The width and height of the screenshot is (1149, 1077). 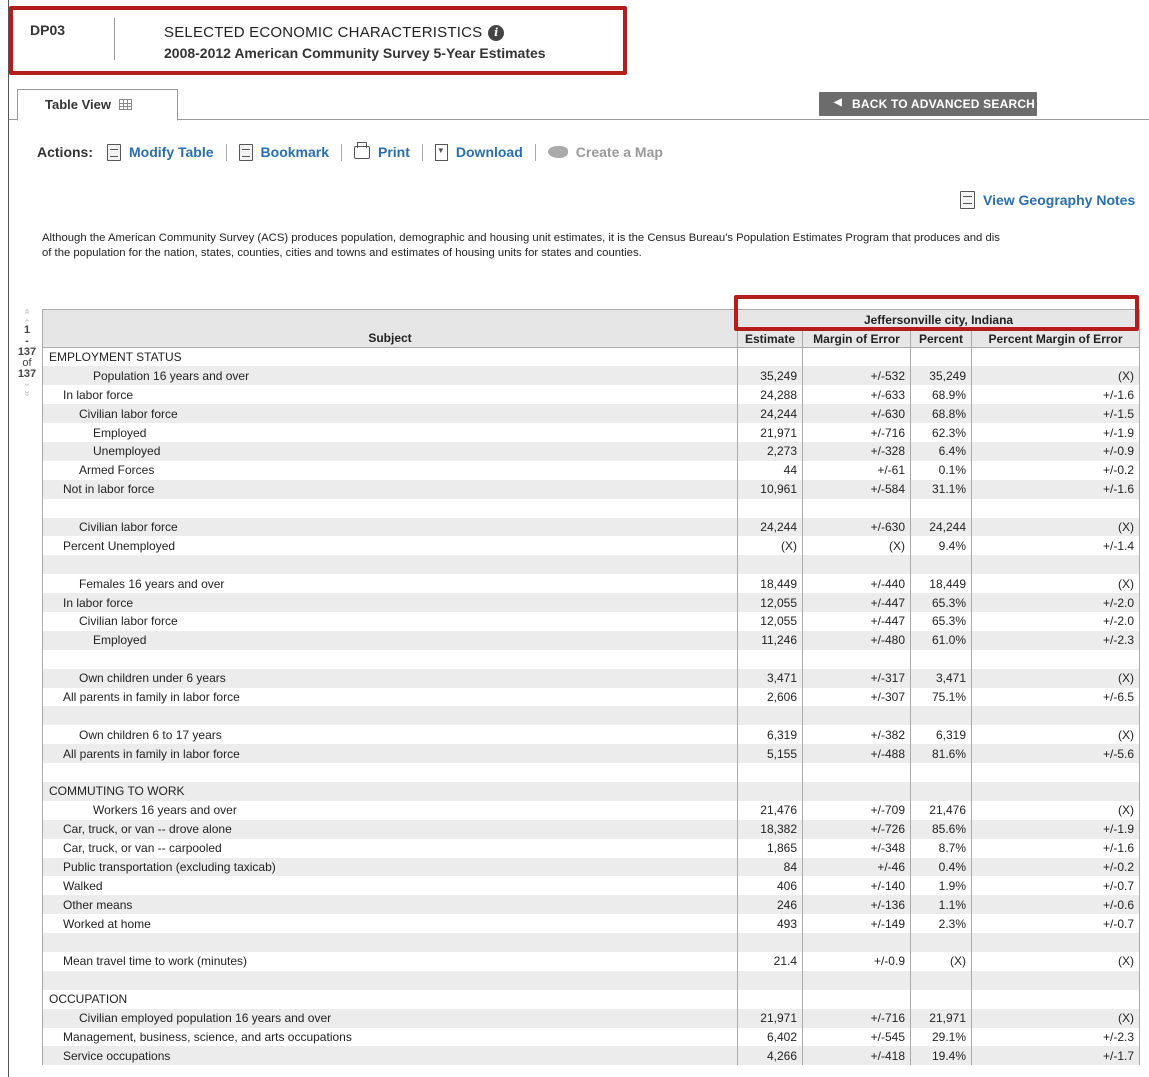 I want to click on row-subject: Car, truck, or van -- carpooled, so click(x=390, y=848).